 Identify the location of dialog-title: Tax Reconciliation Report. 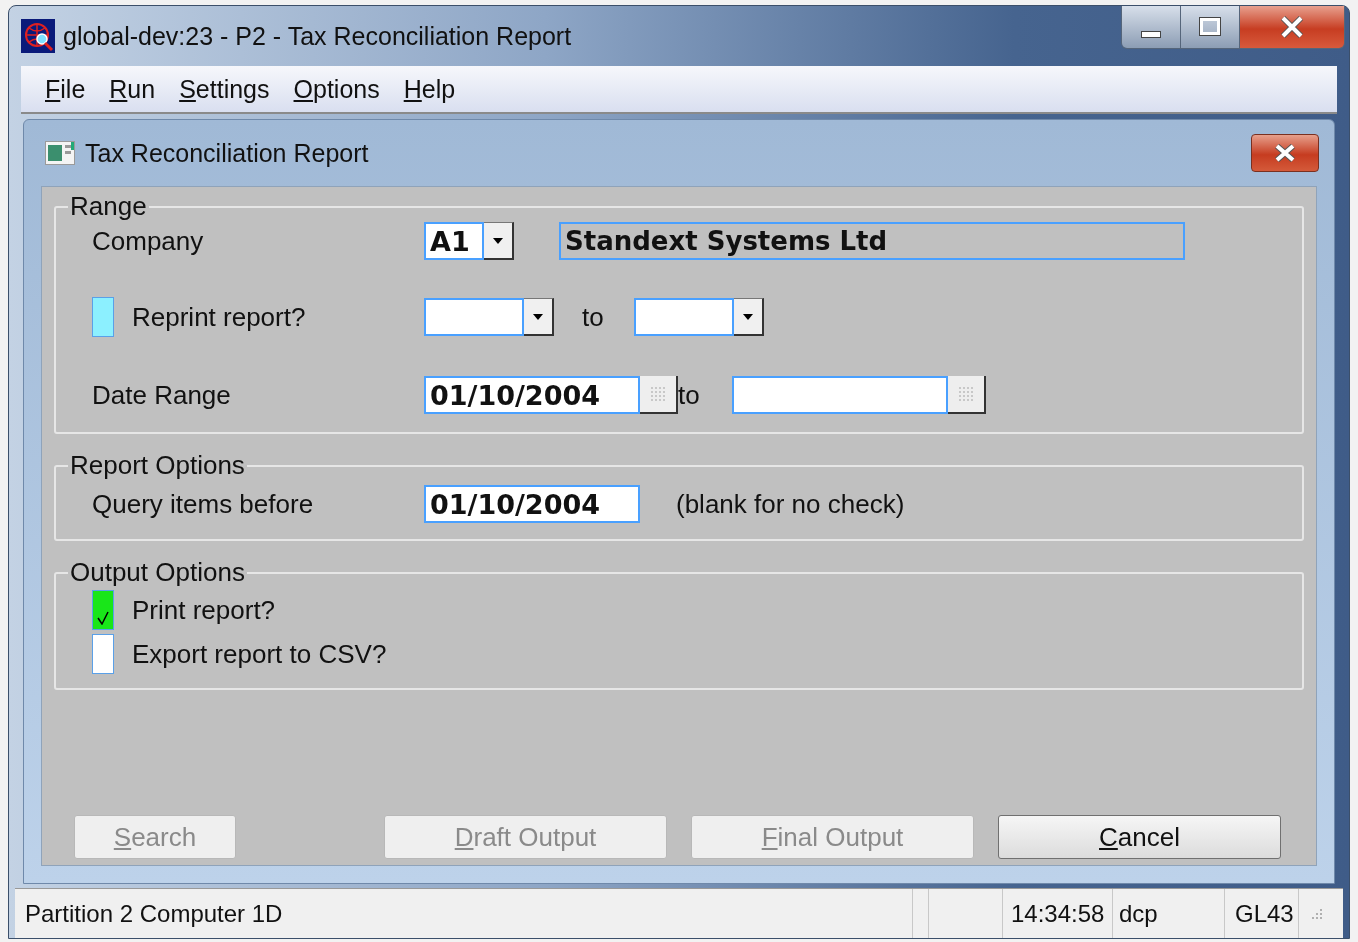
(227, 153).